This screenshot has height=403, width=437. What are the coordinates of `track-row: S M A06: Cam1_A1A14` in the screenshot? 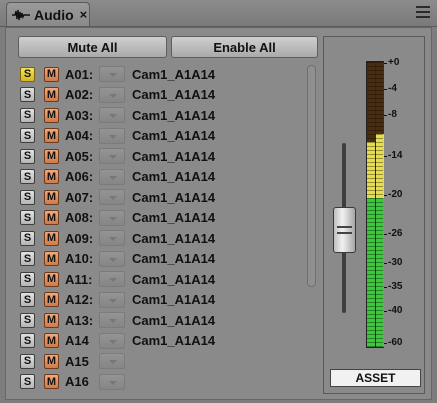 It's located at (117, 177).